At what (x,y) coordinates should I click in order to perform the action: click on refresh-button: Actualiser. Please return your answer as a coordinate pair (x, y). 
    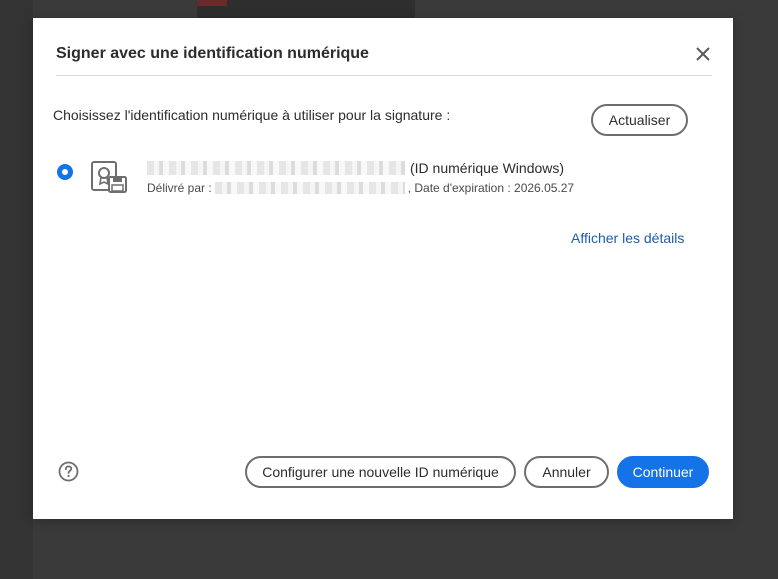
    Looking at the image, I should click on (639, 120).